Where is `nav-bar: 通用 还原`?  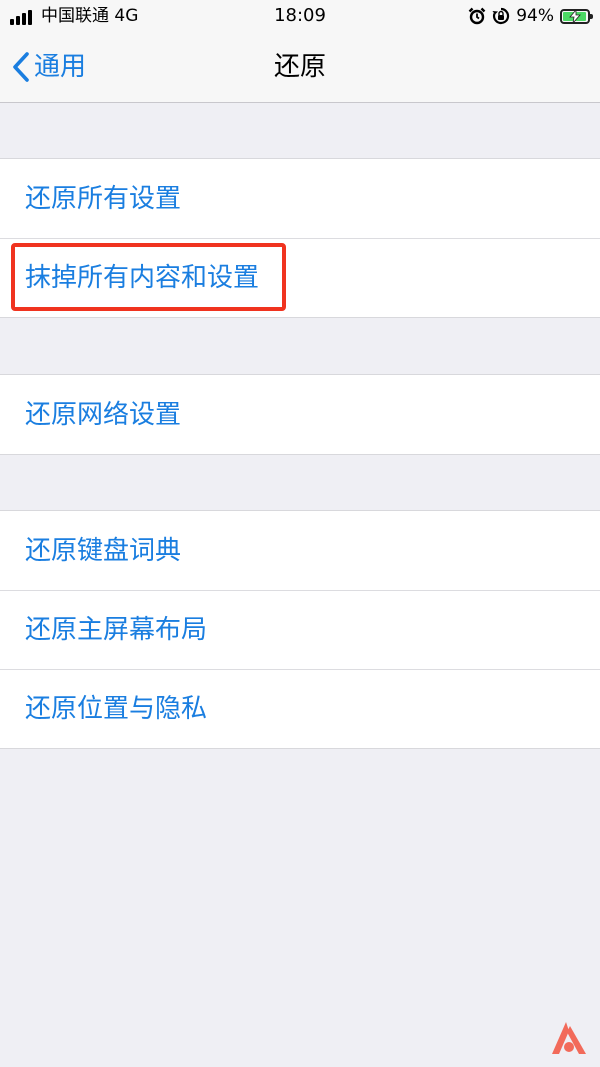 nav-bar: 通用 还原 is located at coordinates (300, 67).